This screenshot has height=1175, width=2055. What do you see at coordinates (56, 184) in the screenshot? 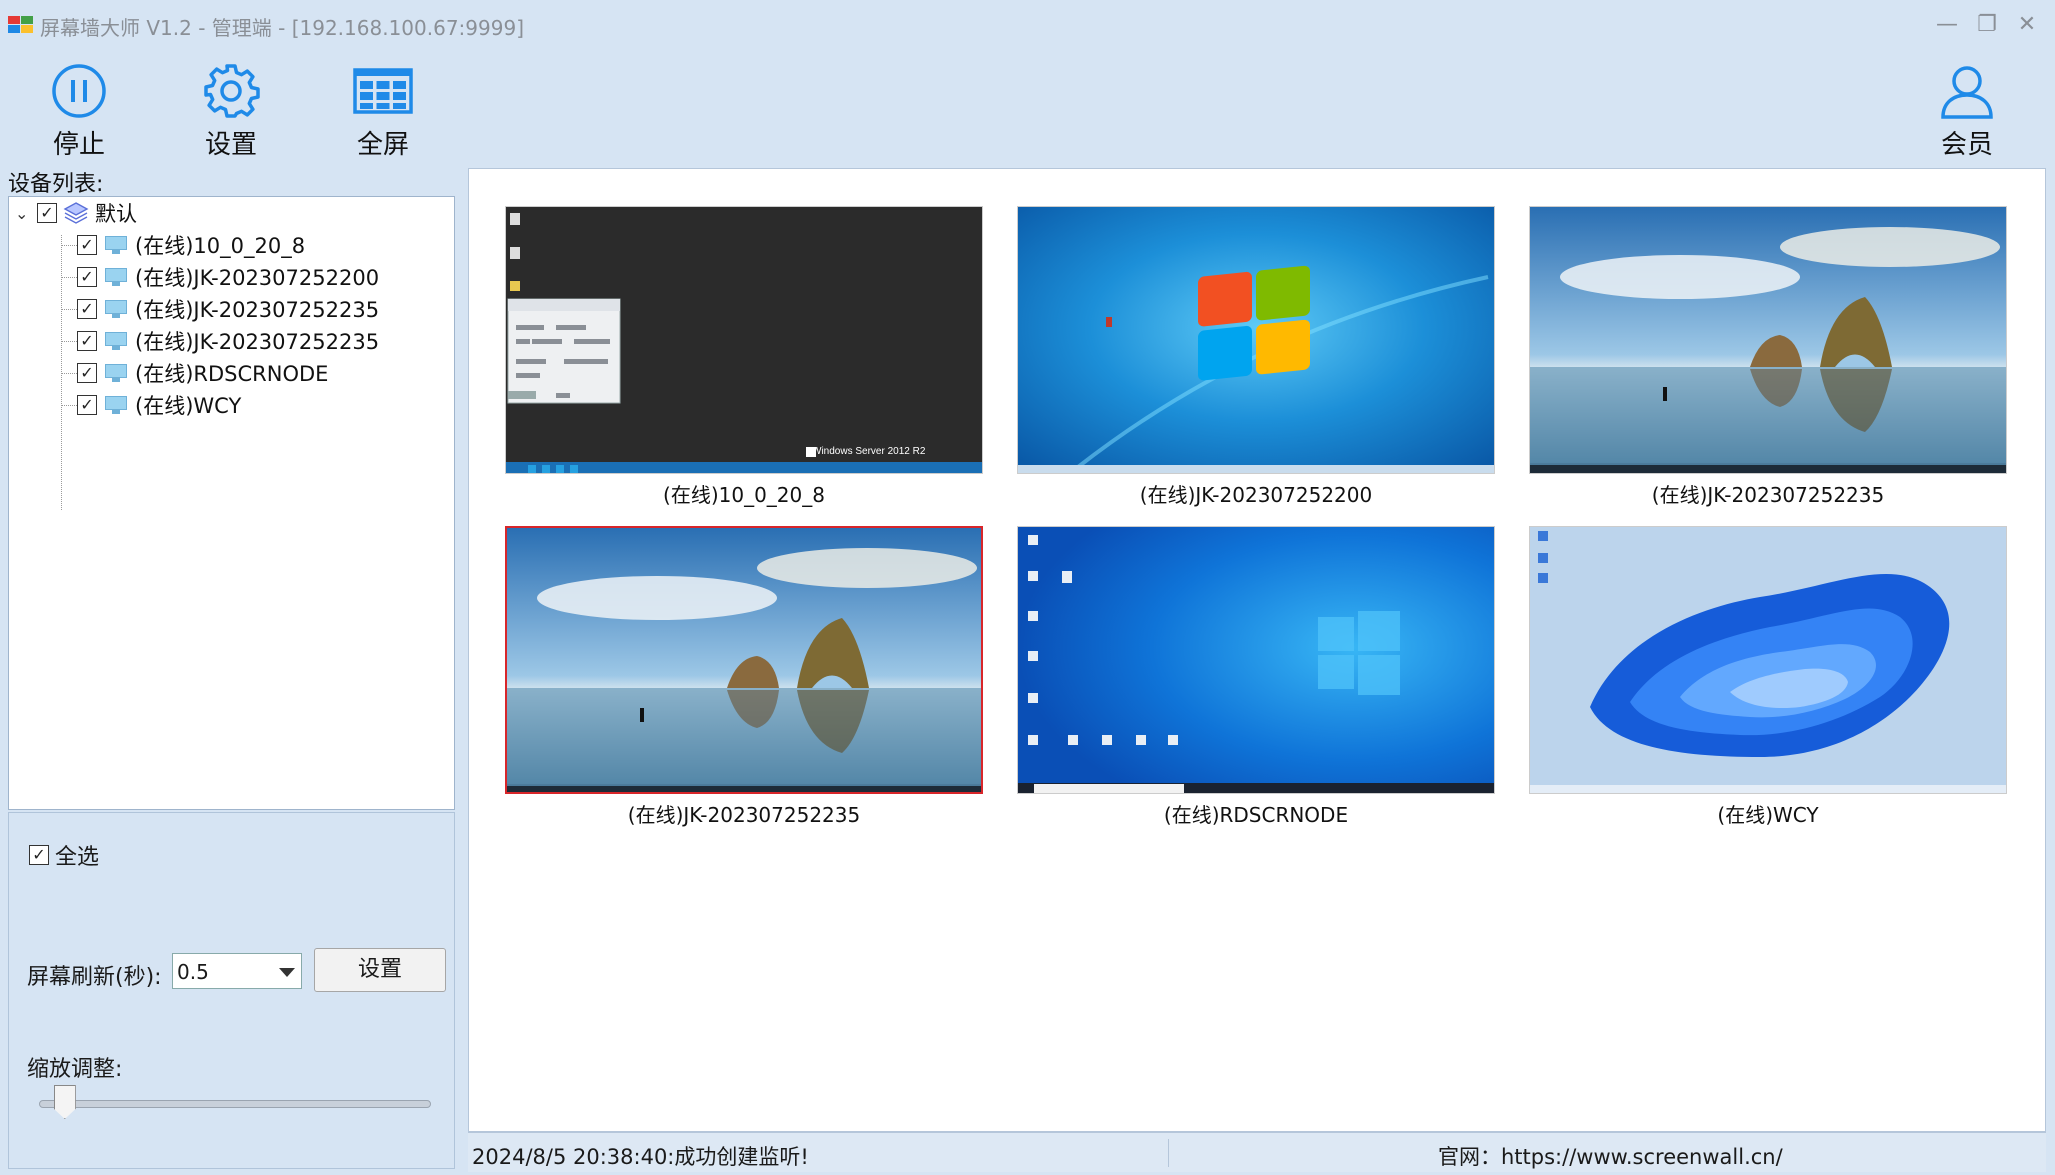
I see `device-list-title: 设备列表:` at bounding box center [56, 184].